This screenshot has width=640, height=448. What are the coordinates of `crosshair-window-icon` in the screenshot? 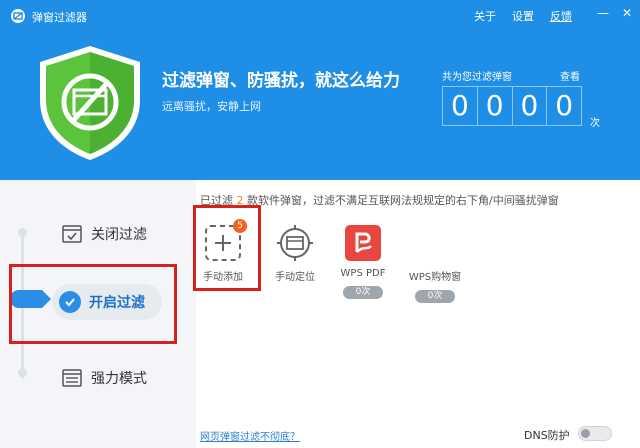 It's located at (295, 243).